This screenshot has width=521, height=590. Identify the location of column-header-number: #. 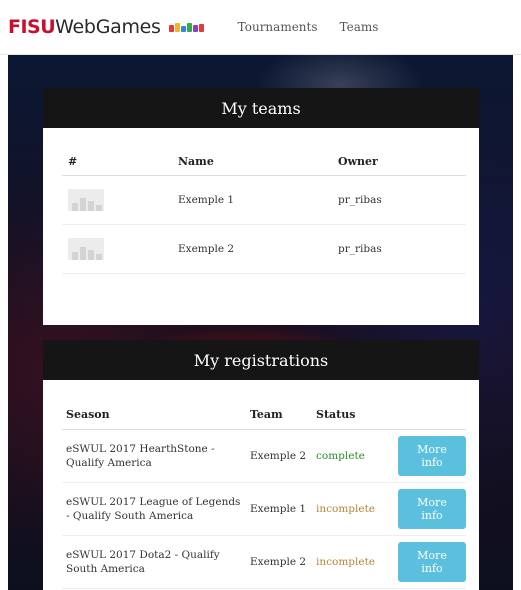
(117, 161).